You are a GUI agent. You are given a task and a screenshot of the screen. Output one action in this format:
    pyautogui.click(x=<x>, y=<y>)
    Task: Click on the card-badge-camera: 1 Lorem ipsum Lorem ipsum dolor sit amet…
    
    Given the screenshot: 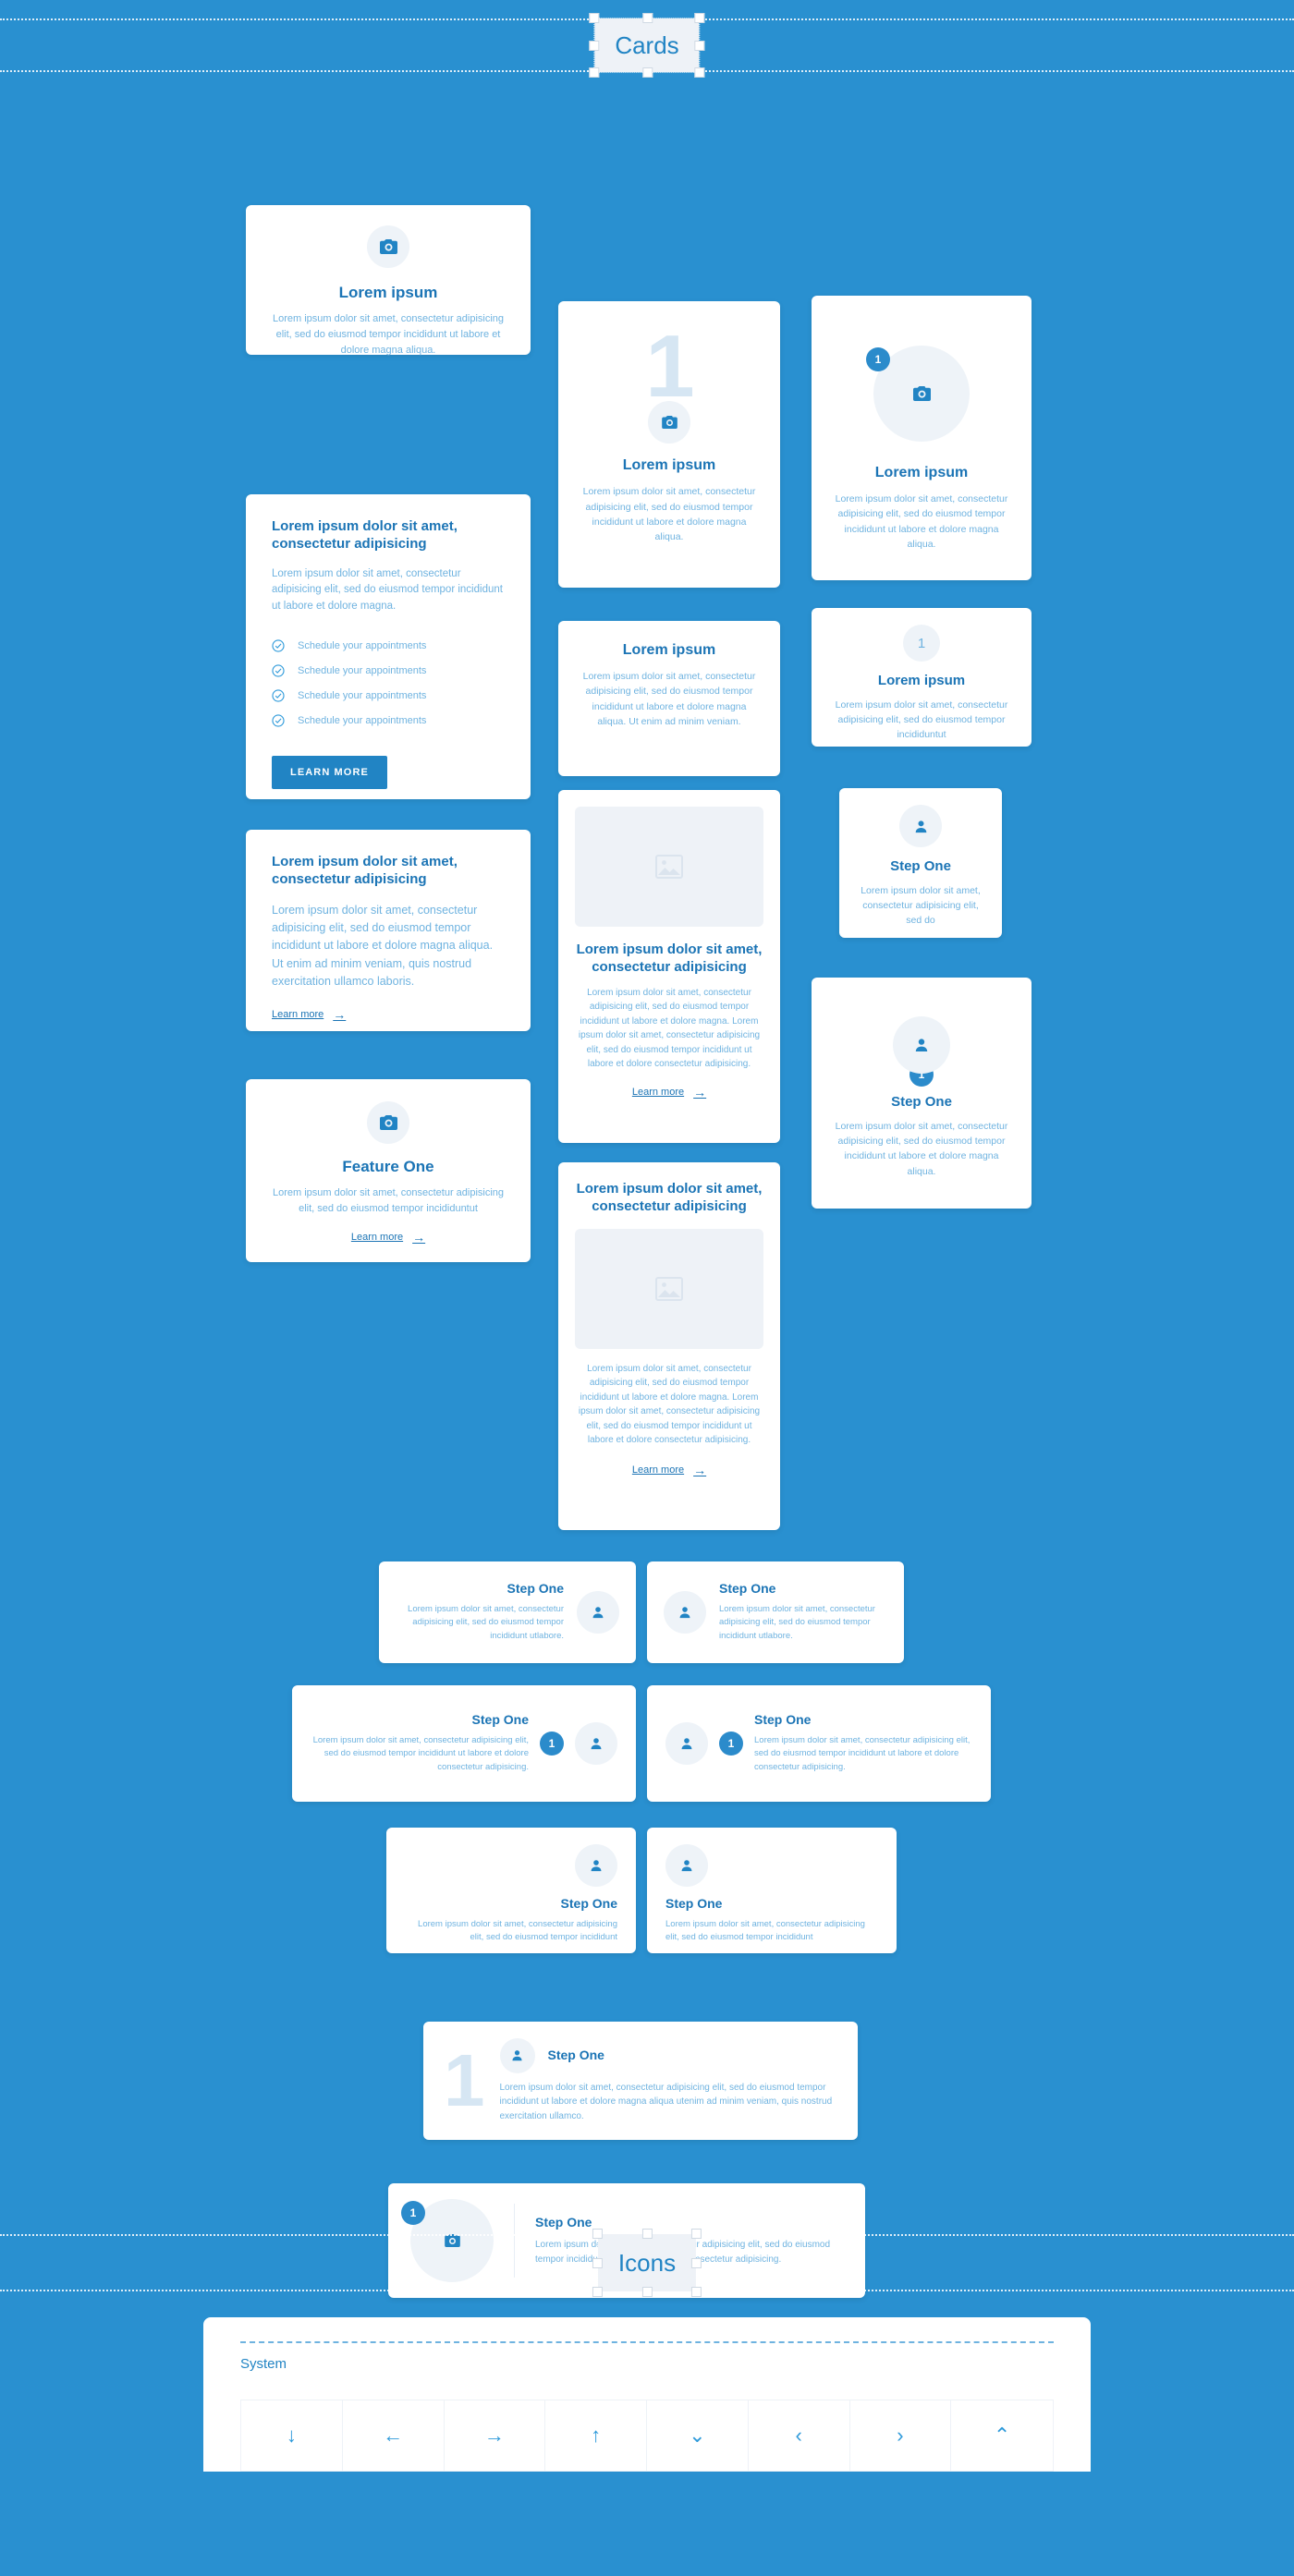 What is the action you would take?
    pyautogui.click(x=922, y=438)
    